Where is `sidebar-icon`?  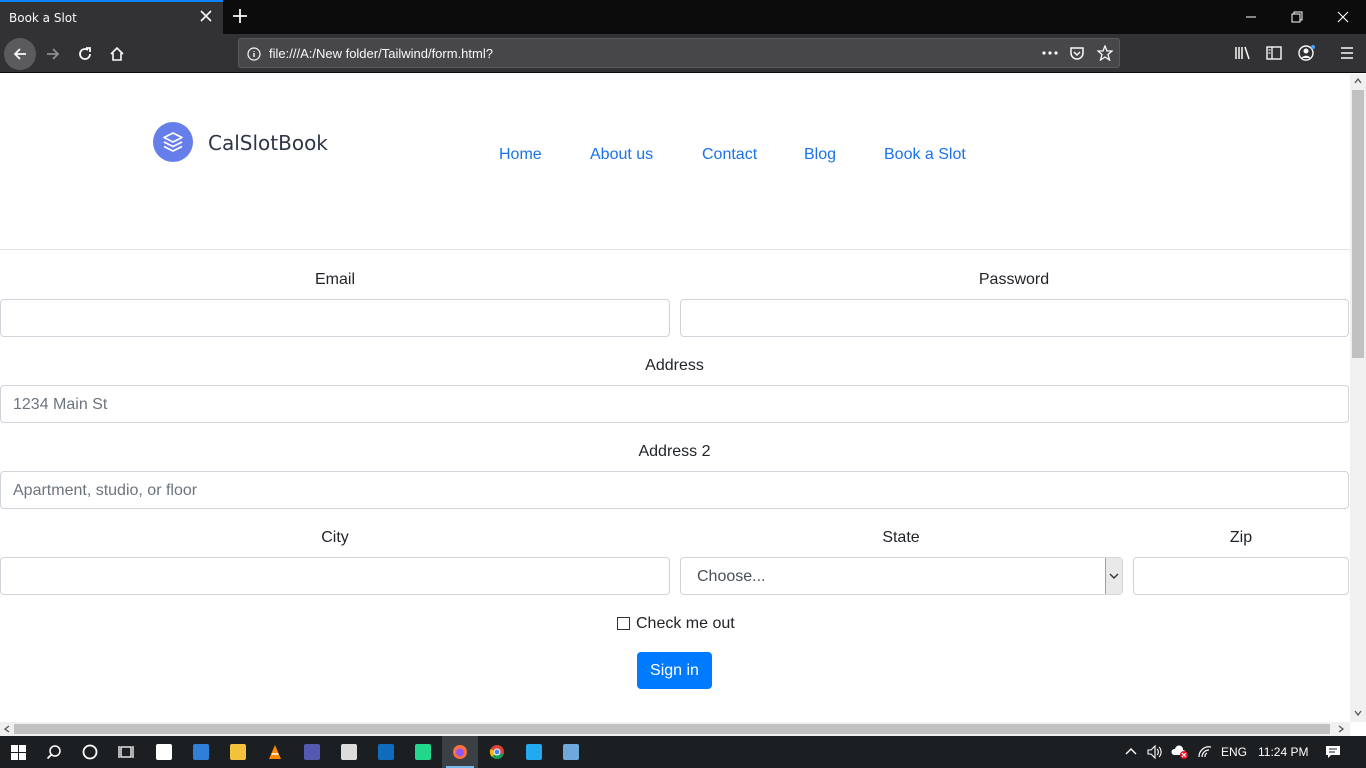 sidebar-icon is located at coordinates (1274, 55).